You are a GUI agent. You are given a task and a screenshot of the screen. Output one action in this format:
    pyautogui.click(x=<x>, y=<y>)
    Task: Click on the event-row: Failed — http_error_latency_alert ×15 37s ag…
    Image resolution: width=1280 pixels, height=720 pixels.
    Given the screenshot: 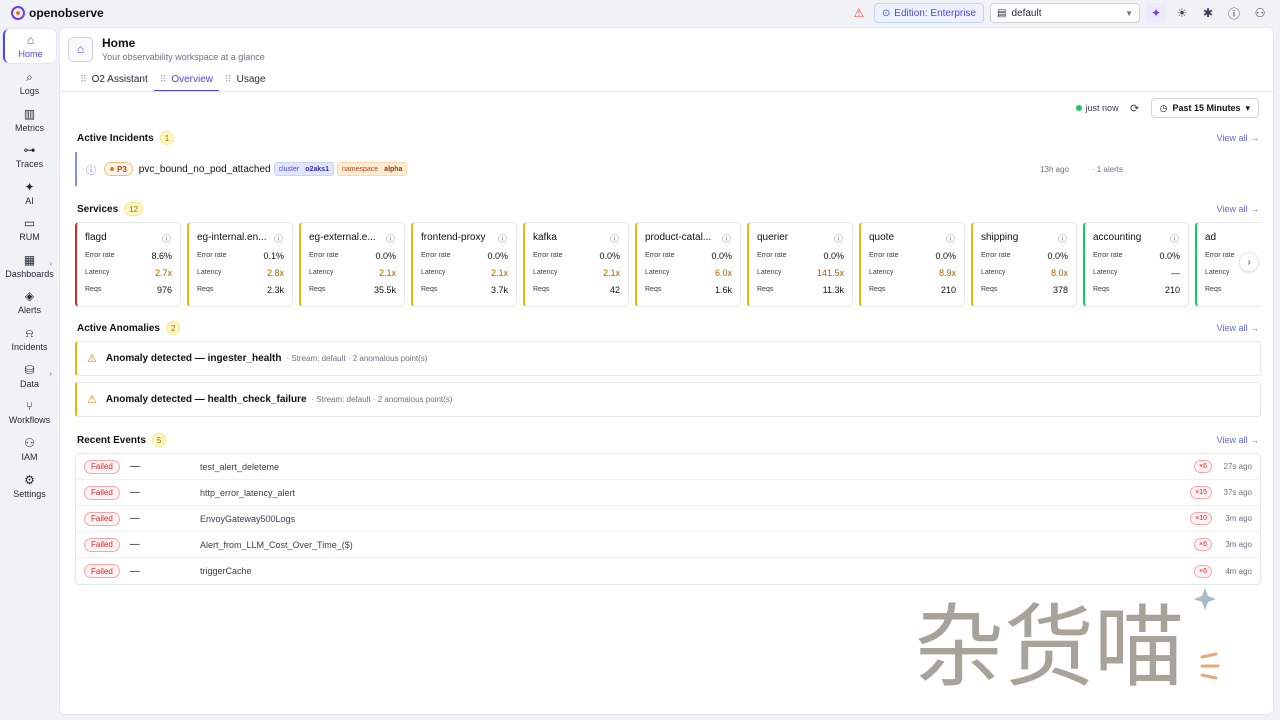 What is the action you would take?
    pyautogui.click(x=668, y=493)
    